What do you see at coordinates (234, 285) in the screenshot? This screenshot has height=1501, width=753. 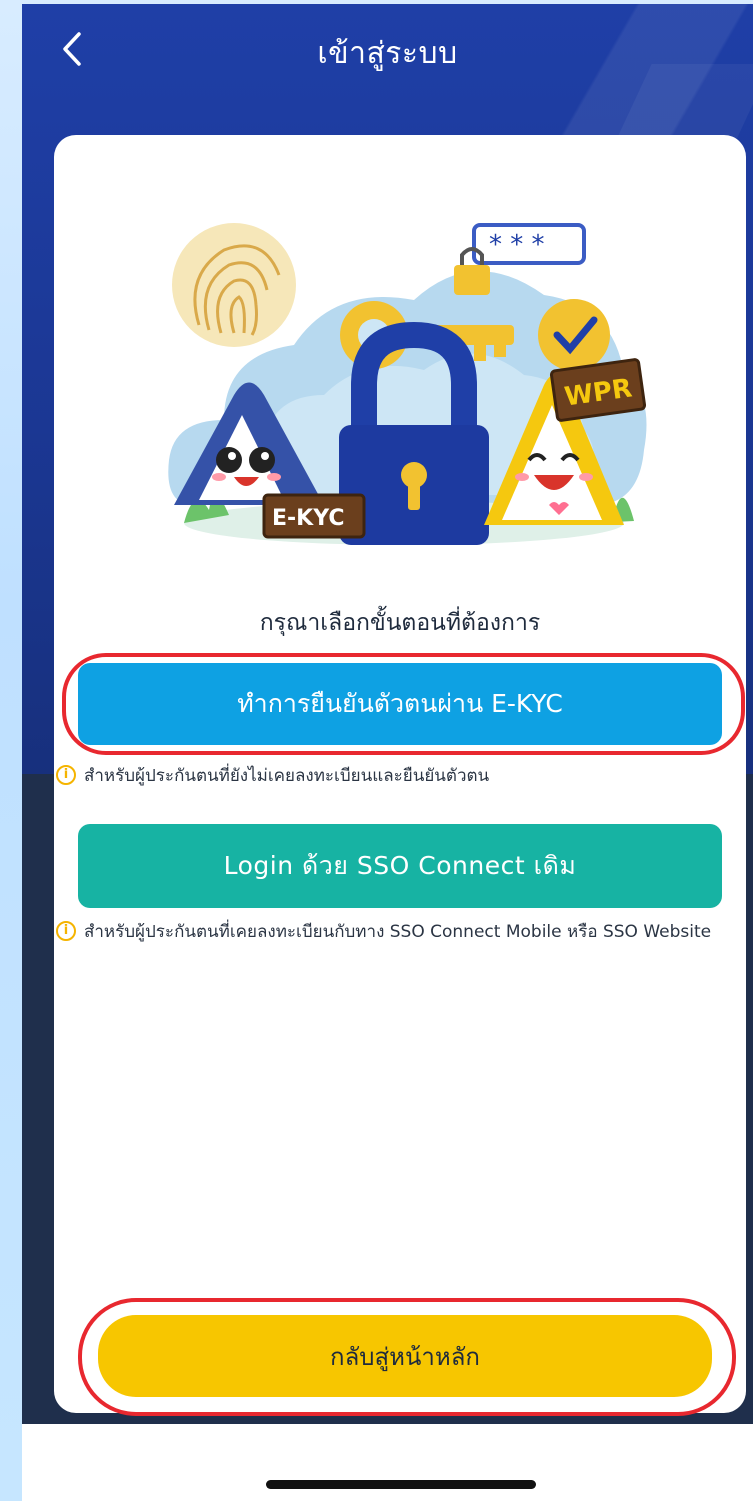 I see `fingerprint-icon` at bounding box center [234, 285].